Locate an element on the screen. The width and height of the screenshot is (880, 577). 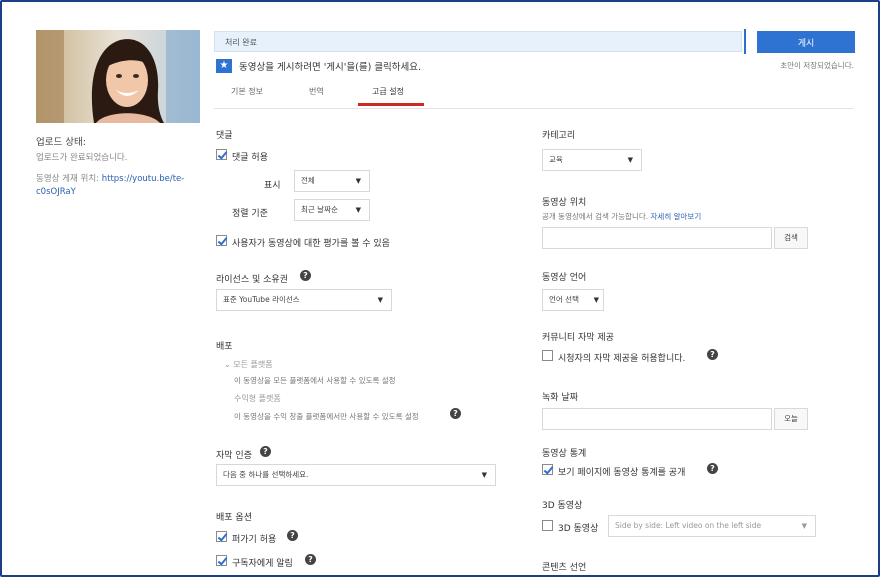
license-select-value: 표준 YouTube 라이선스 is located at coordinates (261, 299).